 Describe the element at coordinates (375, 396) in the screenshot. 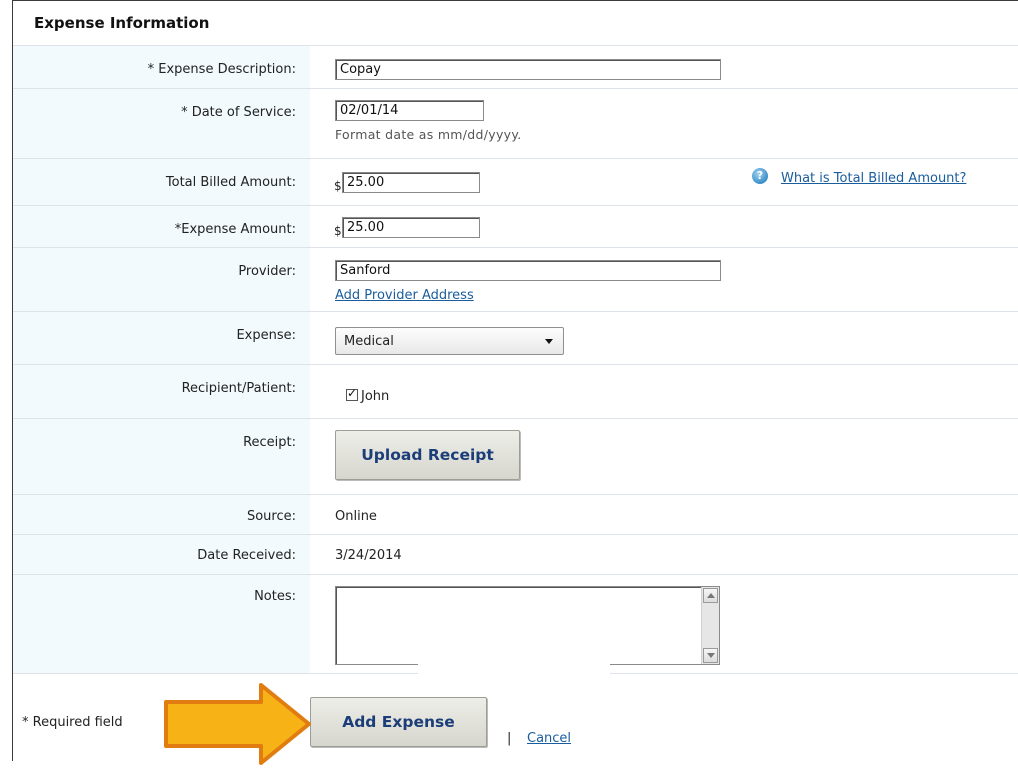

I see `recipient-john-label: John` at that location.